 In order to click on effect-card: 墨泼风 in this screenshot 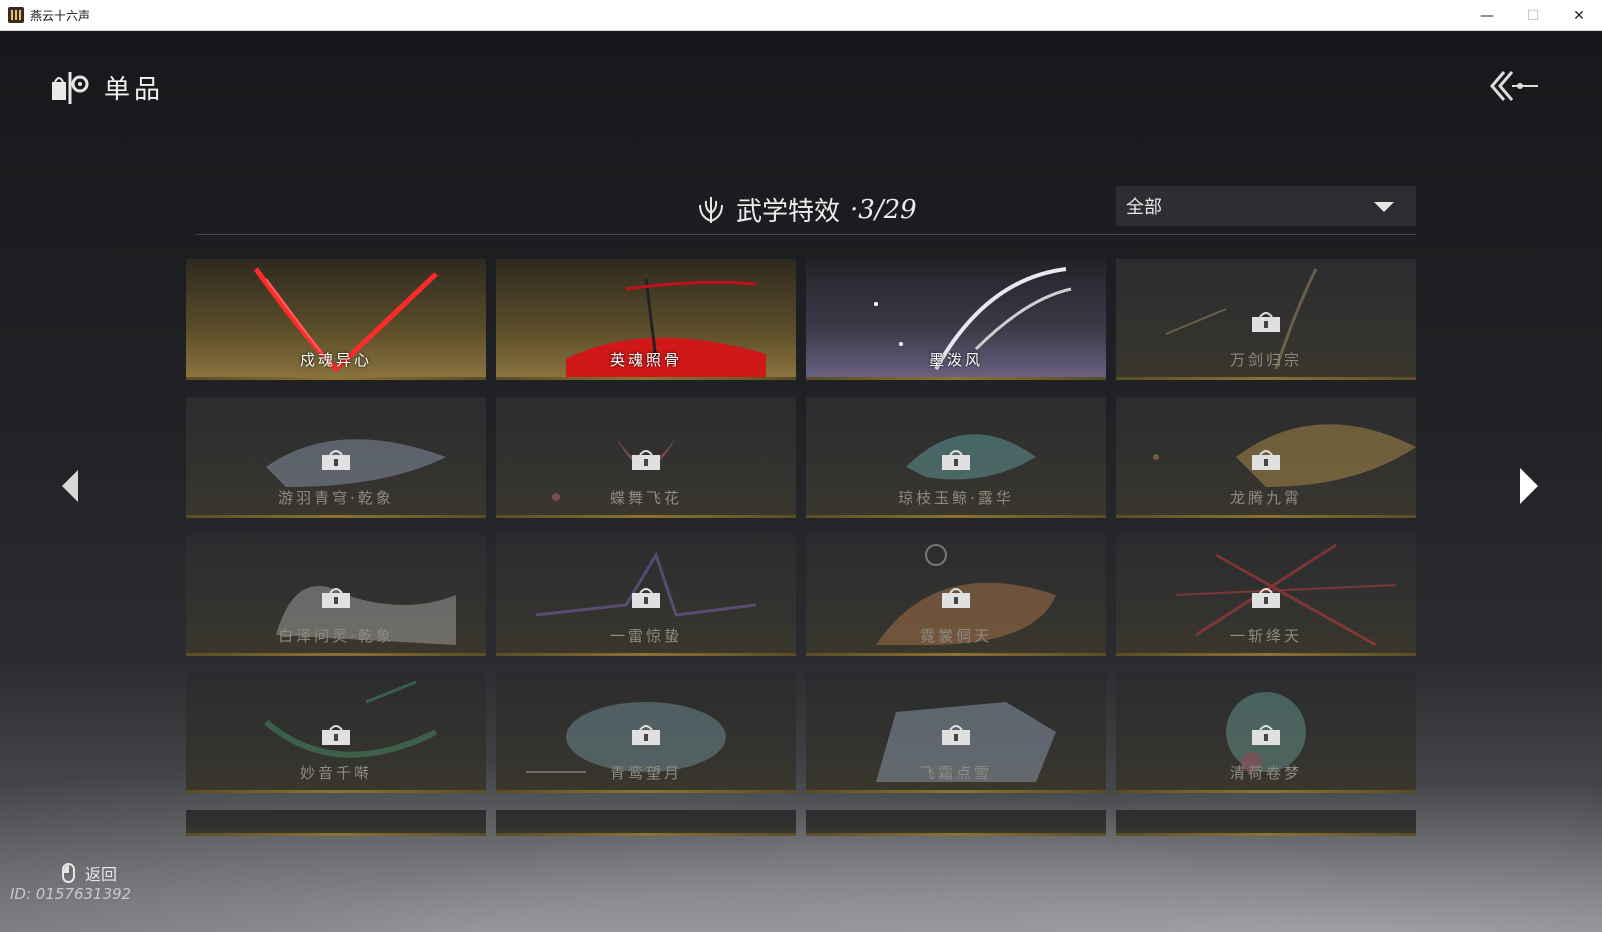, I will do `click(956, 319)`.